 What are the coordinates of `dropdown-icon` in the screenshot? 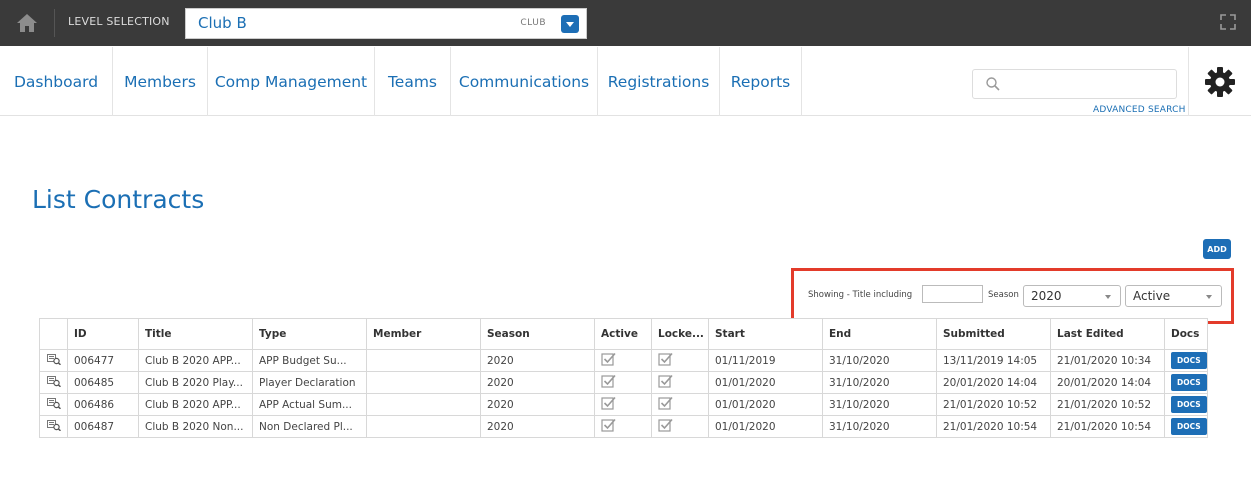 It's located at (570, 24).